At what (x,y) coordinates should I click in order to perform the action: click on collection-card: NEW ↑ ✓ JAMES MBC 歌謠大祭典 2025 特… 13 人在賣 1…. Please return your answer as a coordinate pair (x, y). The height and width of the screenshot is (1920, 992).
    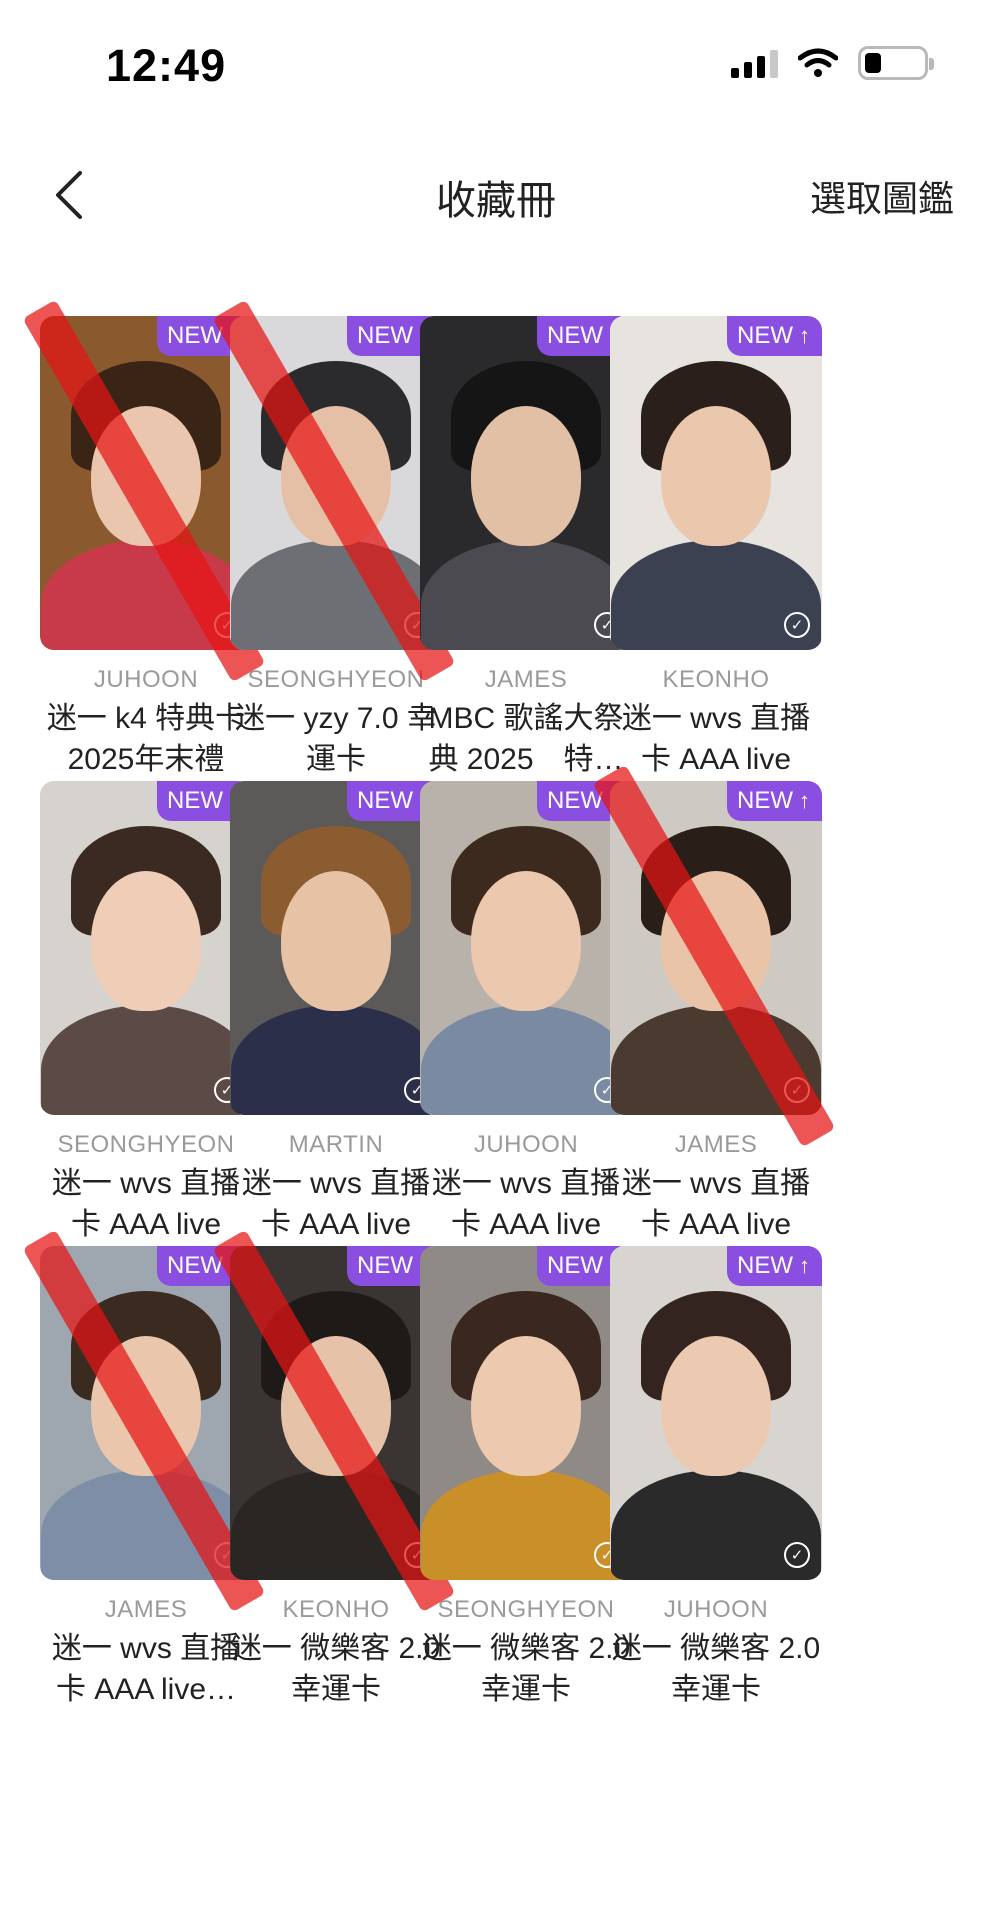
    Looking at the image, I should click on (526, 584).